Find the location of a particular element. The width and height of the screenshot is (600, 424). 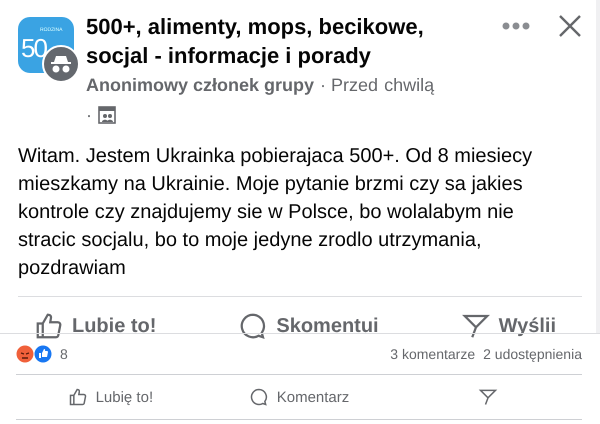

comment-count: 3 komentarze is located at coordinates (433, 354).